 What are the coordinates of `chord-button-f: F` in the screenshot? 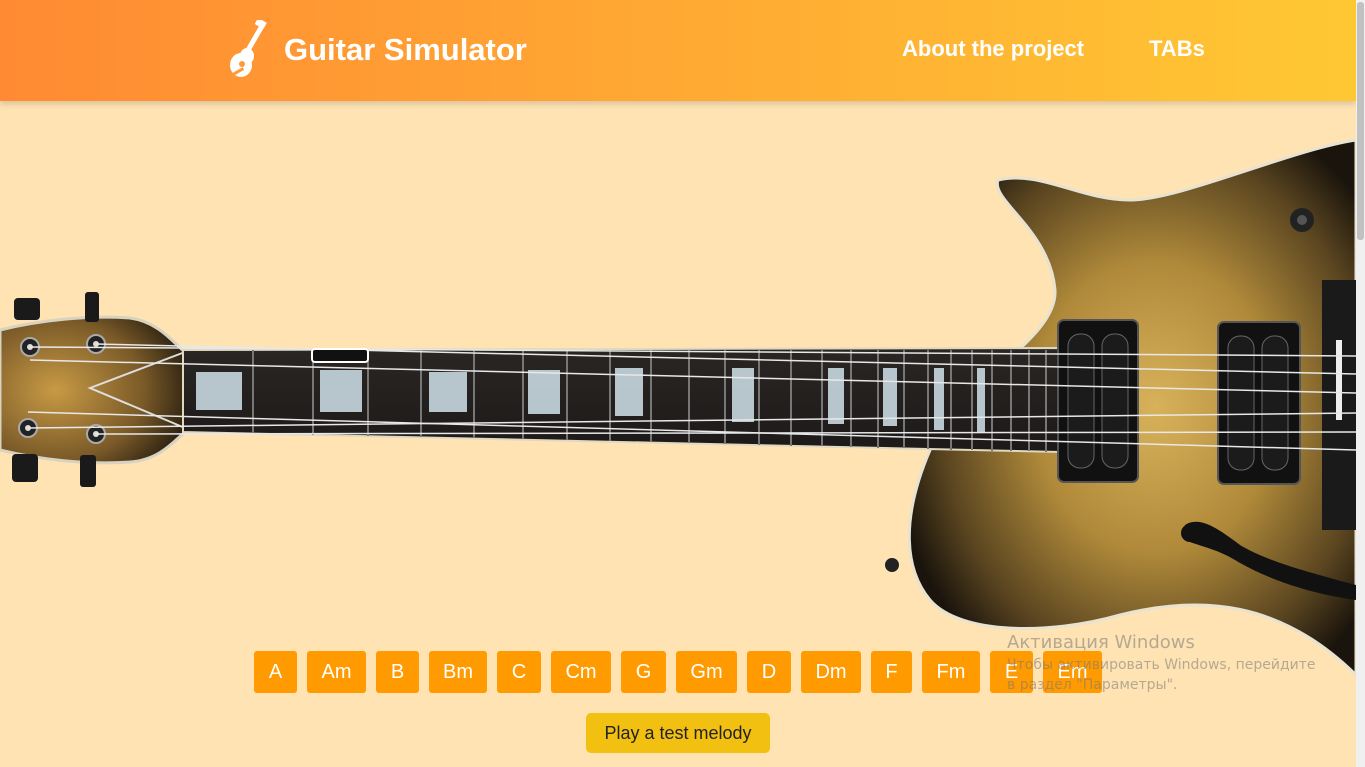 It's located at (891, 672).